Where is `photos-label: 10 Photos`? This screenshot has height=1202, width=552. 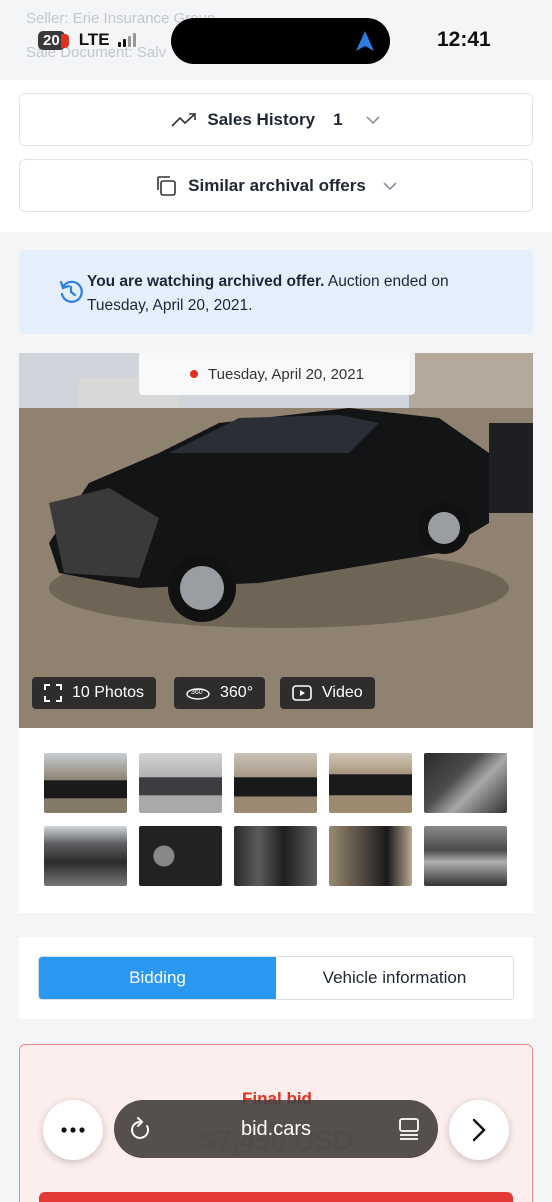 photos-label: 10 Photos is located at coordinates (108, 692).